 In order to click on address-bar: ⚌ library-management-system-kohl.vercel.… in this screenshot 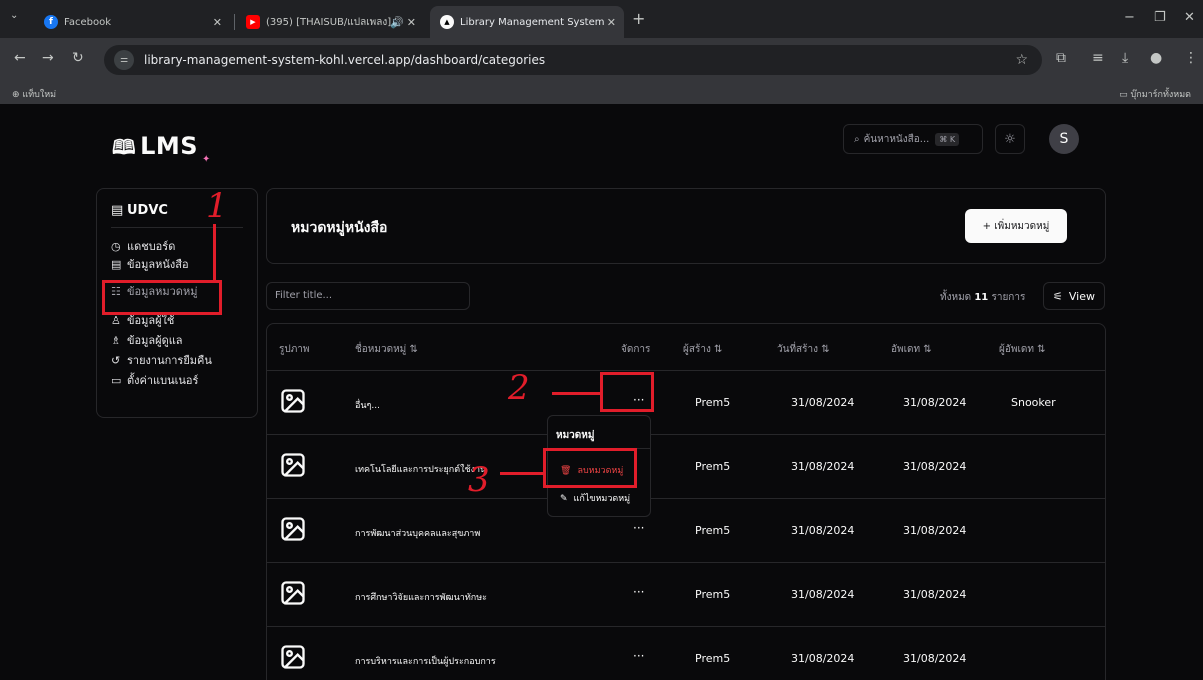, I will do `click(573, 60)`.